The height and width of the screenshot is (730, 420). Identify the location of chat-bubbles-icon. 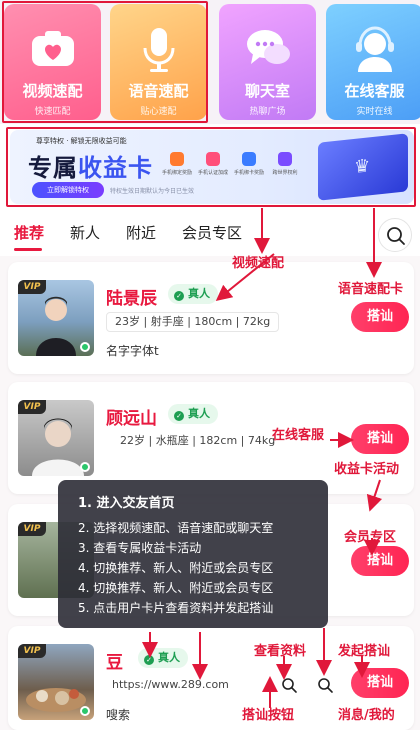
(268, 47).